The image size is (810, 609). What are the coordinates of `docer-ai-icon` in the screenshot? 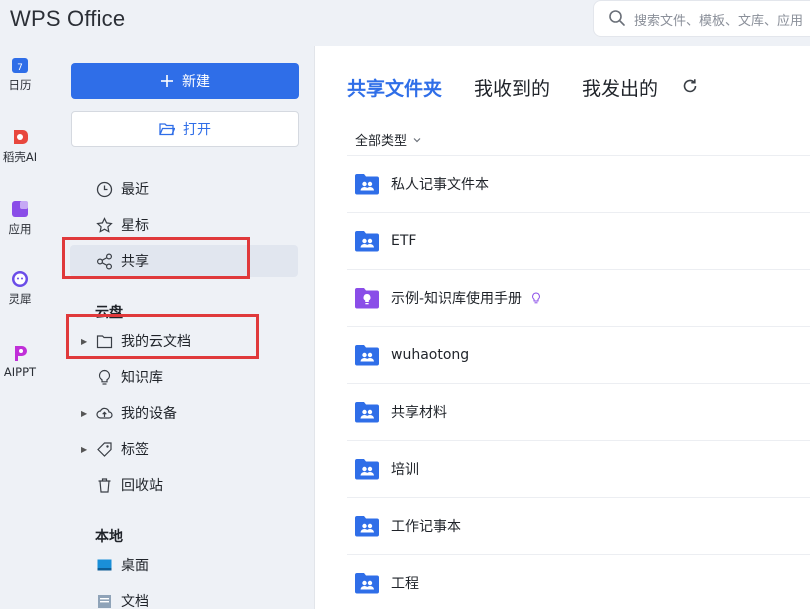 It's located at (21, 137).